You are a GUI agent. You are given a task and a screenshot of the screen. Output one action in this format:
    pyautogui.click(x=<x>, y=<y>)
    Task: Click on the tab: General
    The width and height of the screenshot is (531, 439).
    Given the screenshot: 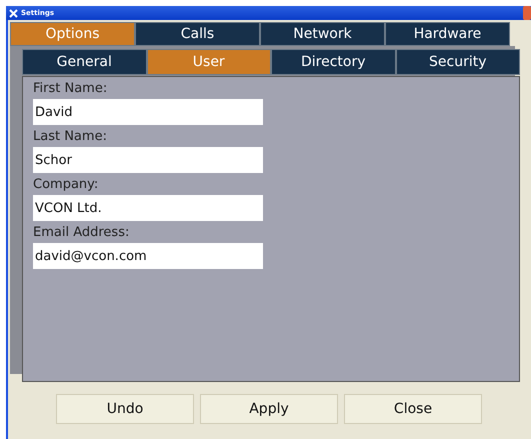 What is the action you would take?
    pyautogui.click(x=84, y=62)
    